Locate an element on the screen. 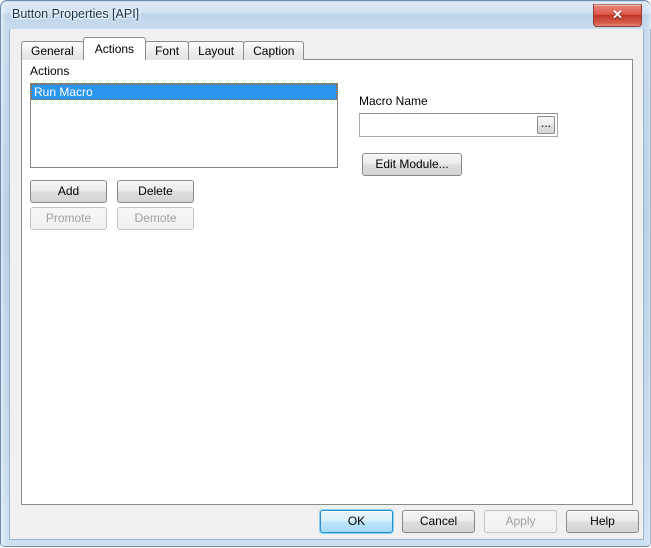 This screenshot has width=651, height=548. ok-button: OK is located at coordinates (356, 521).